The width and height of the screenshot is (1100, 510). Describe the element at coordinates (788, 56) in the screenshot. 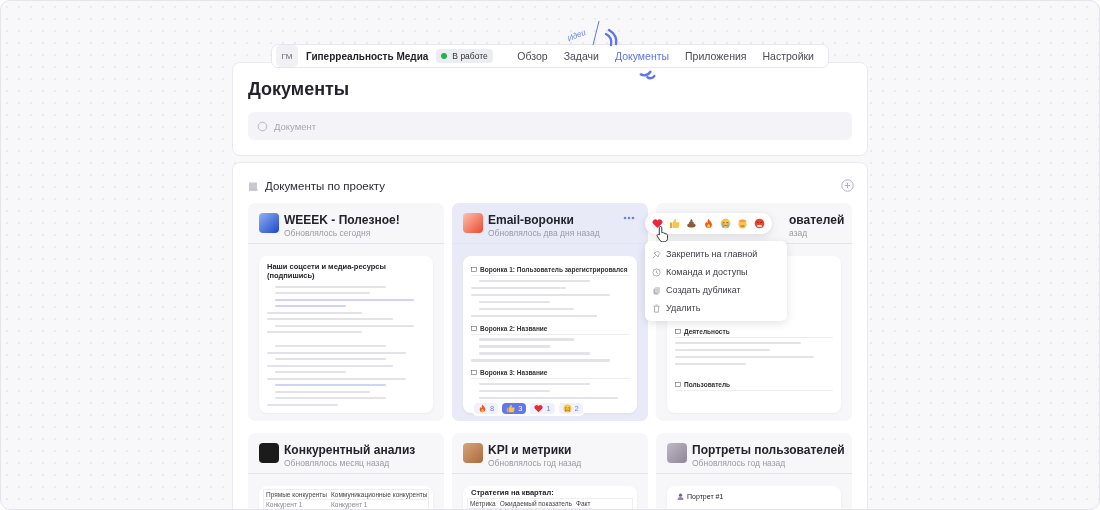

I see `nav-tab: Настройки` at that location.